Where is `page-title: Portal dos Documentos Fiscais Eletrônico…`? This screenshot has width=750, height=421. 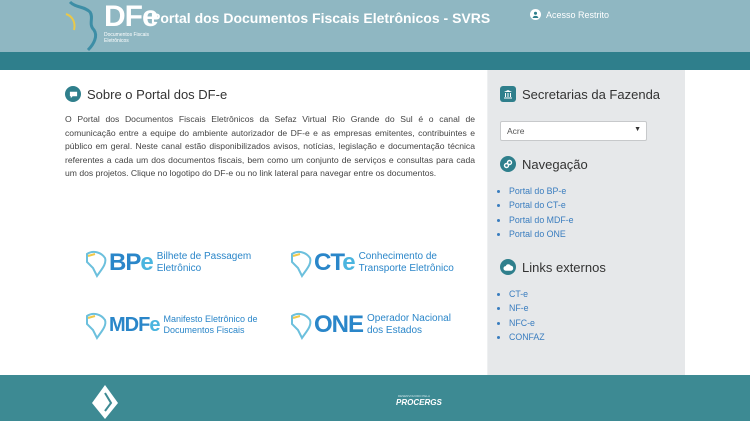
page-title: Portal dos Documentos Fiscais Eletrônico… is located at coordinates (321, 18).